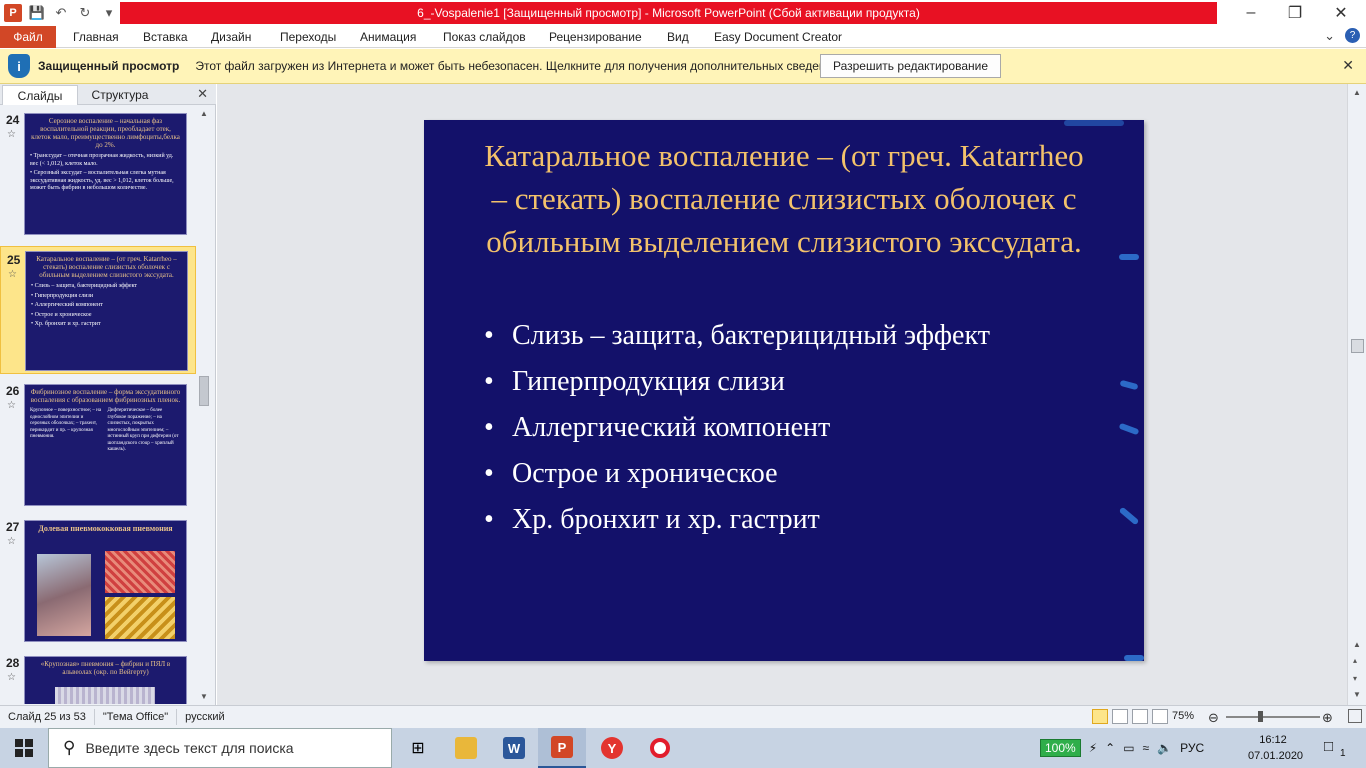 The width and height of the screenshot is (1366, 768). I want to click on undo-icon: ↶, so click(61, 13).